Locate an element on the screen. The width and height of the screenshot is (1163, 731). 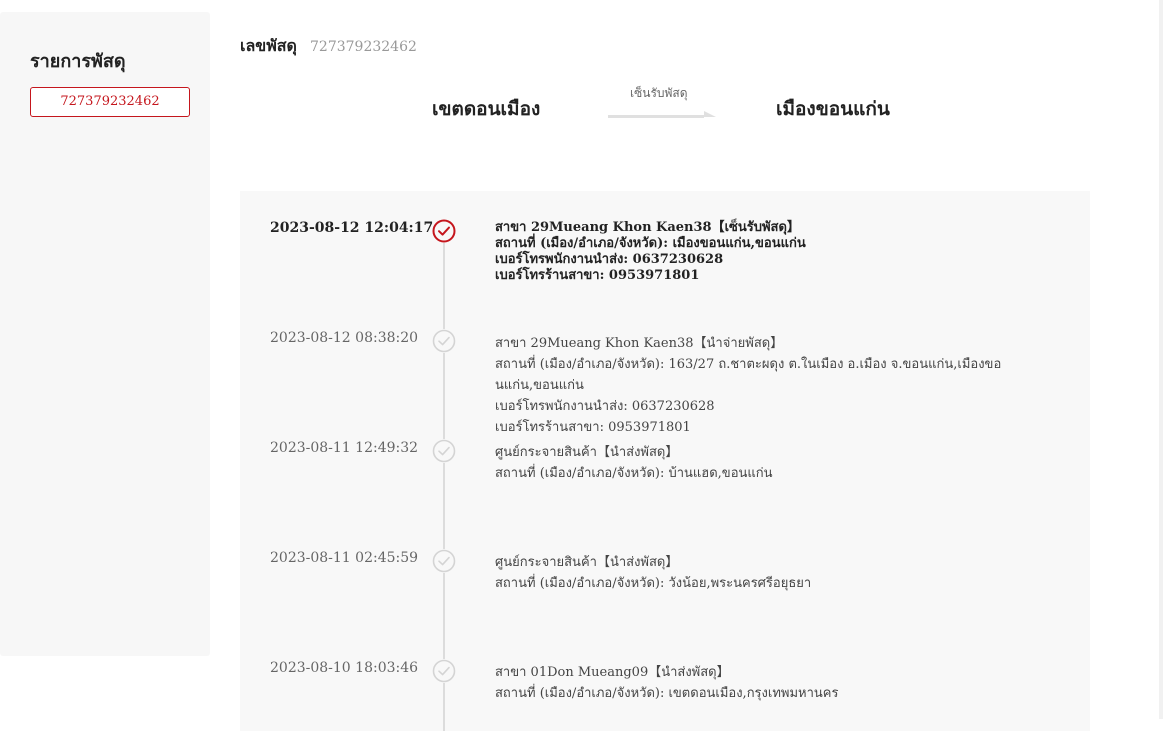
timeline-line is located at coordinates (444, 483).